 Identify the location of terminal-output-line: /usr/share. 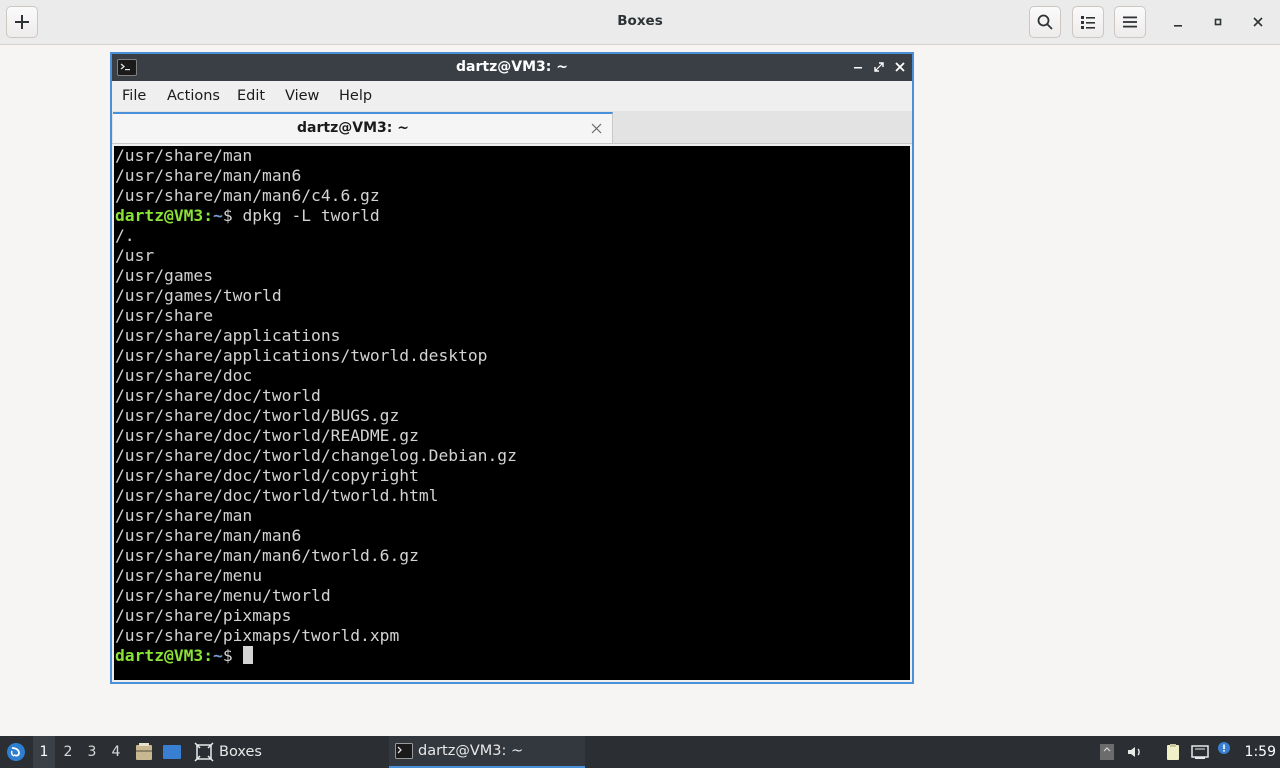
(164, 315).